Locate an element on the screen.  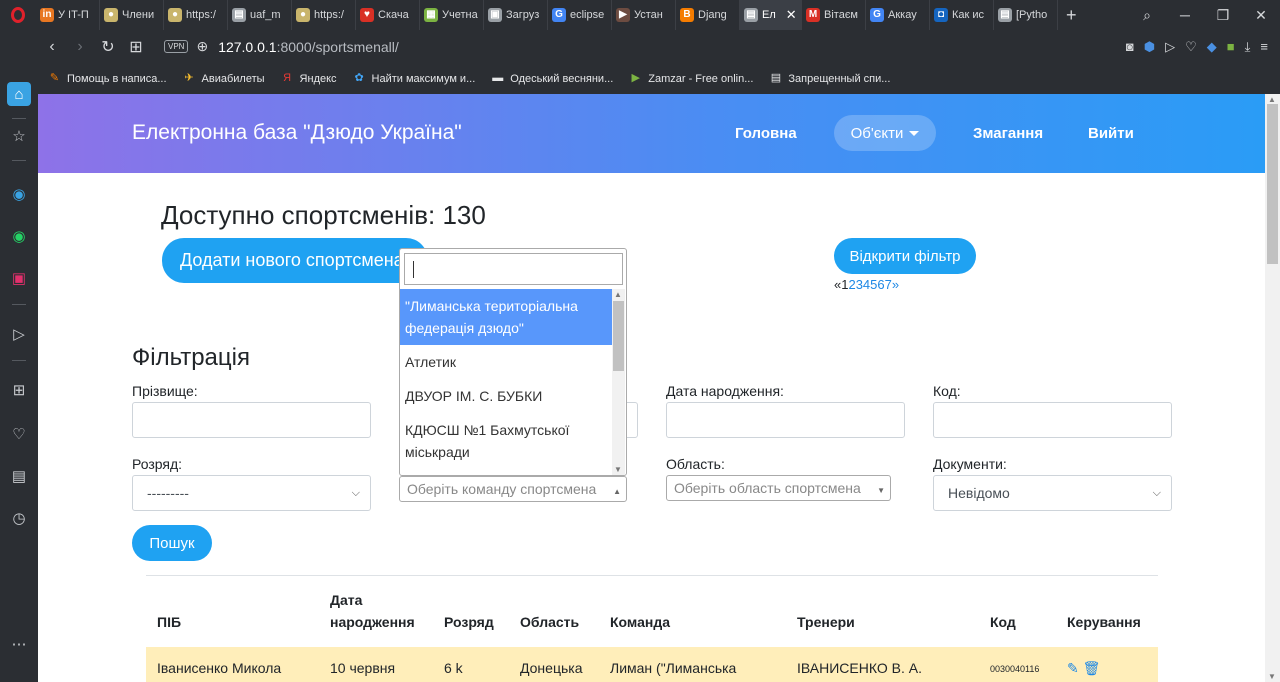
restore-icon: ❐ is located at coordinates (1223, 15).